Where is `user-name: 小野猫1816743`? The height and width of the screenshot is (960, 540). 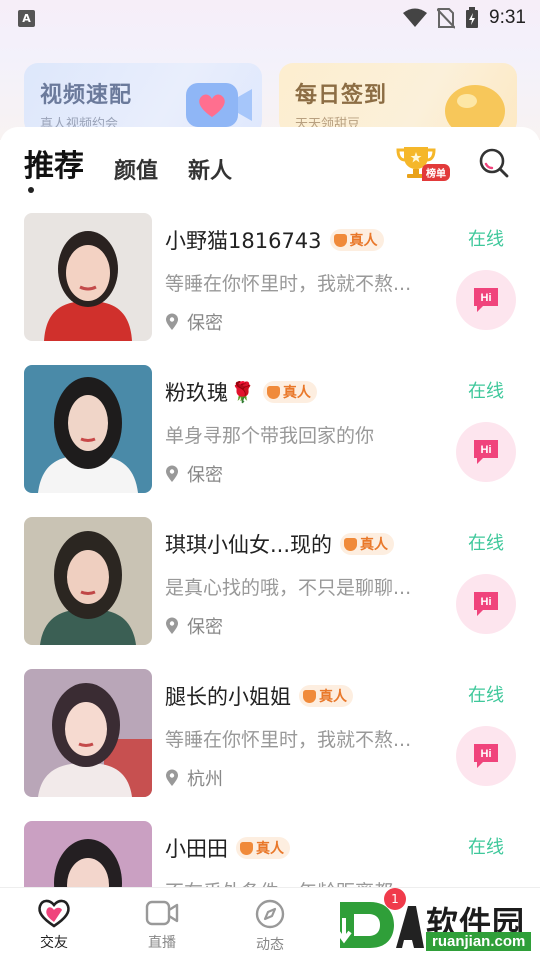 user-name: 小野猫1816743 is located at coordinates (243, 241).